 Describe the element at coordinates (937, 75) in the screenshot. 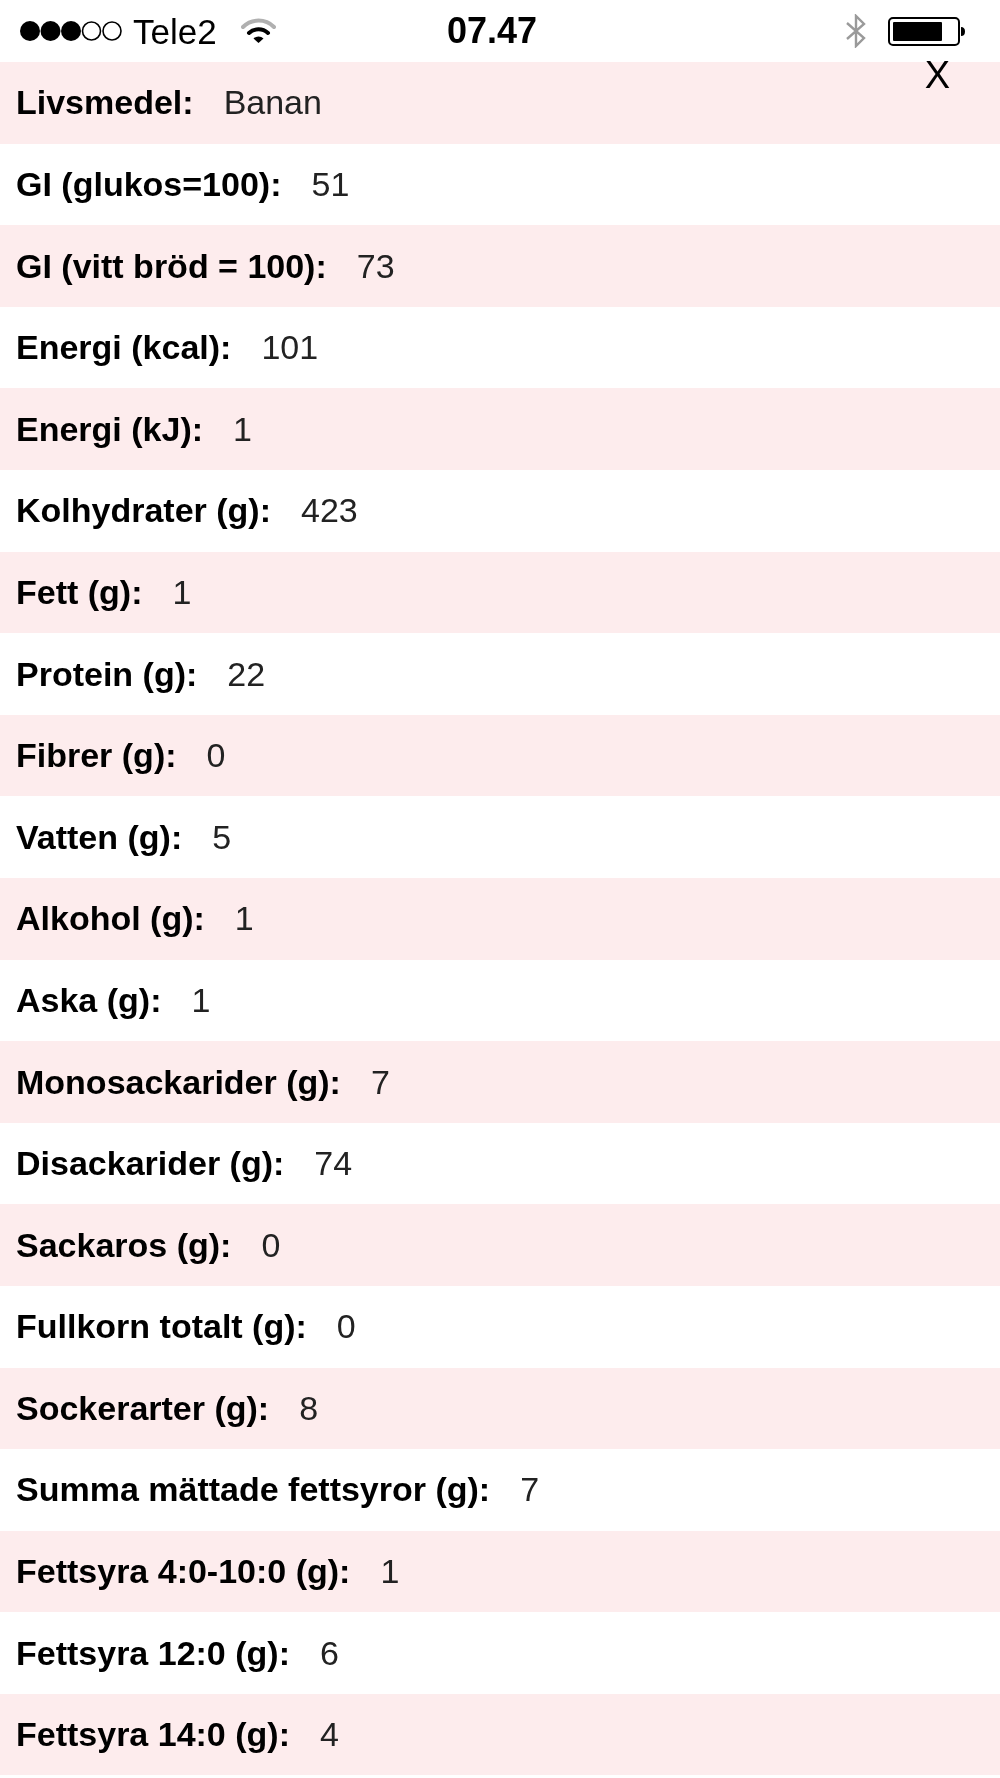

I see `close-button: X` at that location.